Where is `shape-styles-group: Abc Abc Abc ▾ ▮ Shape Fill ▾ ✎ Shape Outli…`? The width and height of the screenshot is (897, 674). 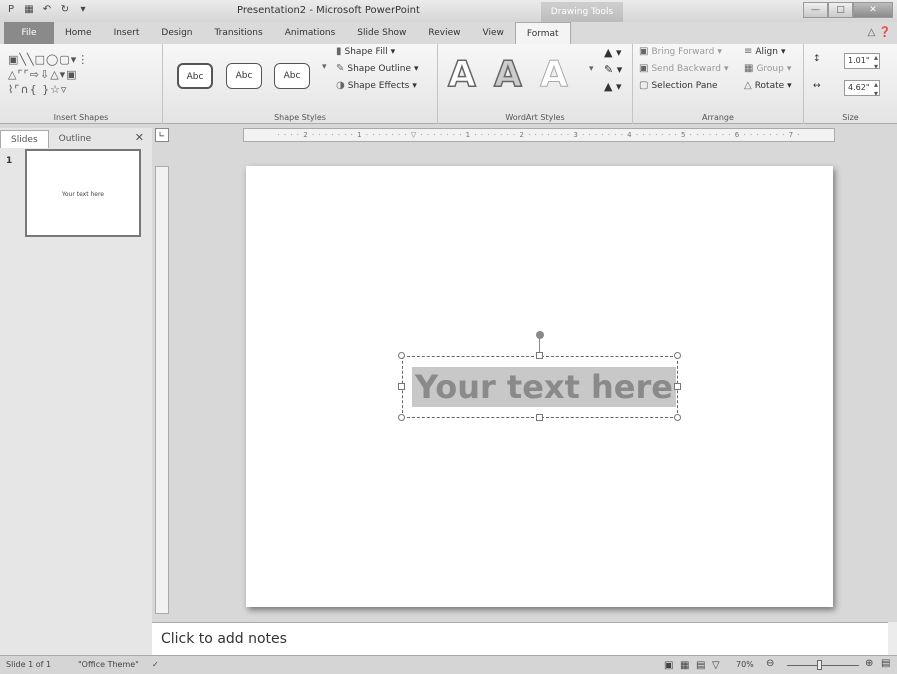 shape-styles-group: Abc Abc Abc ▾ ▮ Shape Fill ▾ ✎ Shape Outli… is located at coordinates (300, 84).